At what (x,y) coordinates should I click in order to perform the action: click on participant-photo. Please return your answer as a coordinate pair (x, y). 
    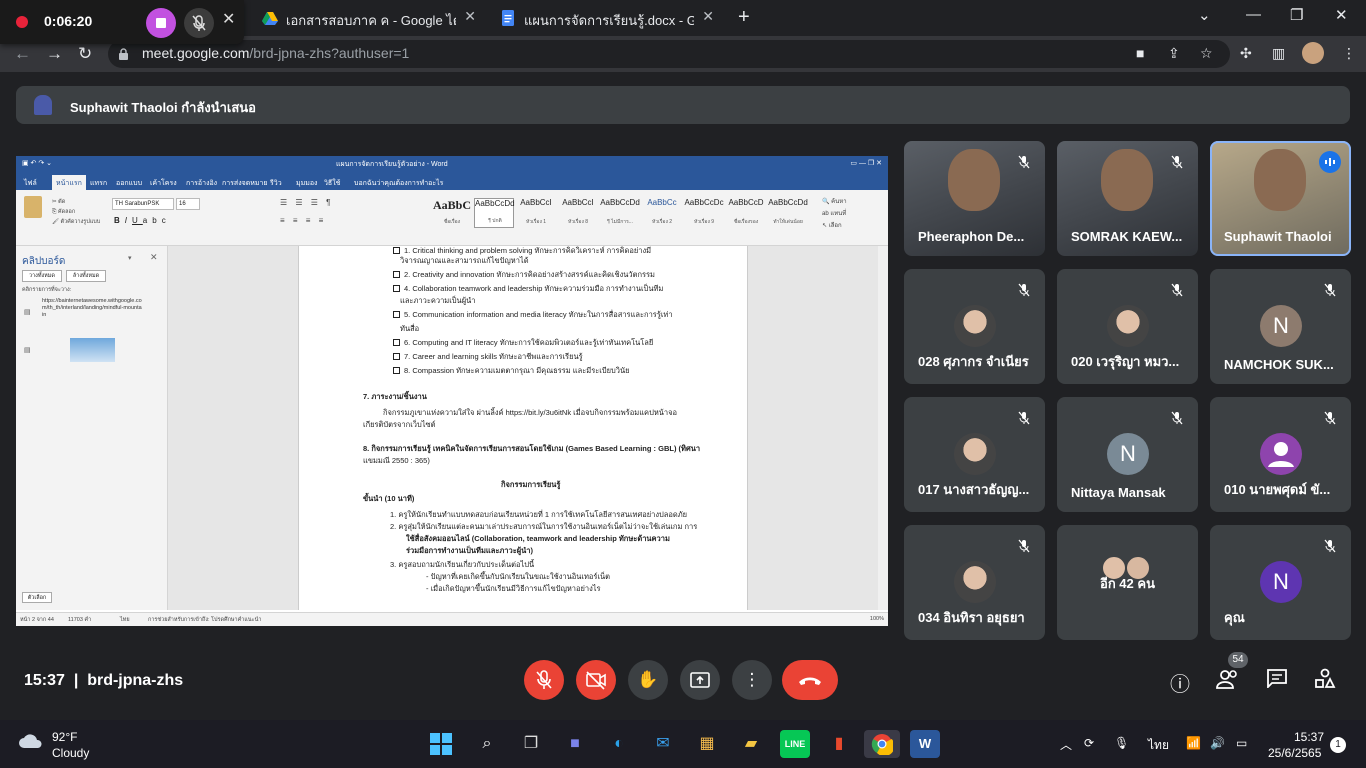
    Looking at the image, I should click on (975, 326).